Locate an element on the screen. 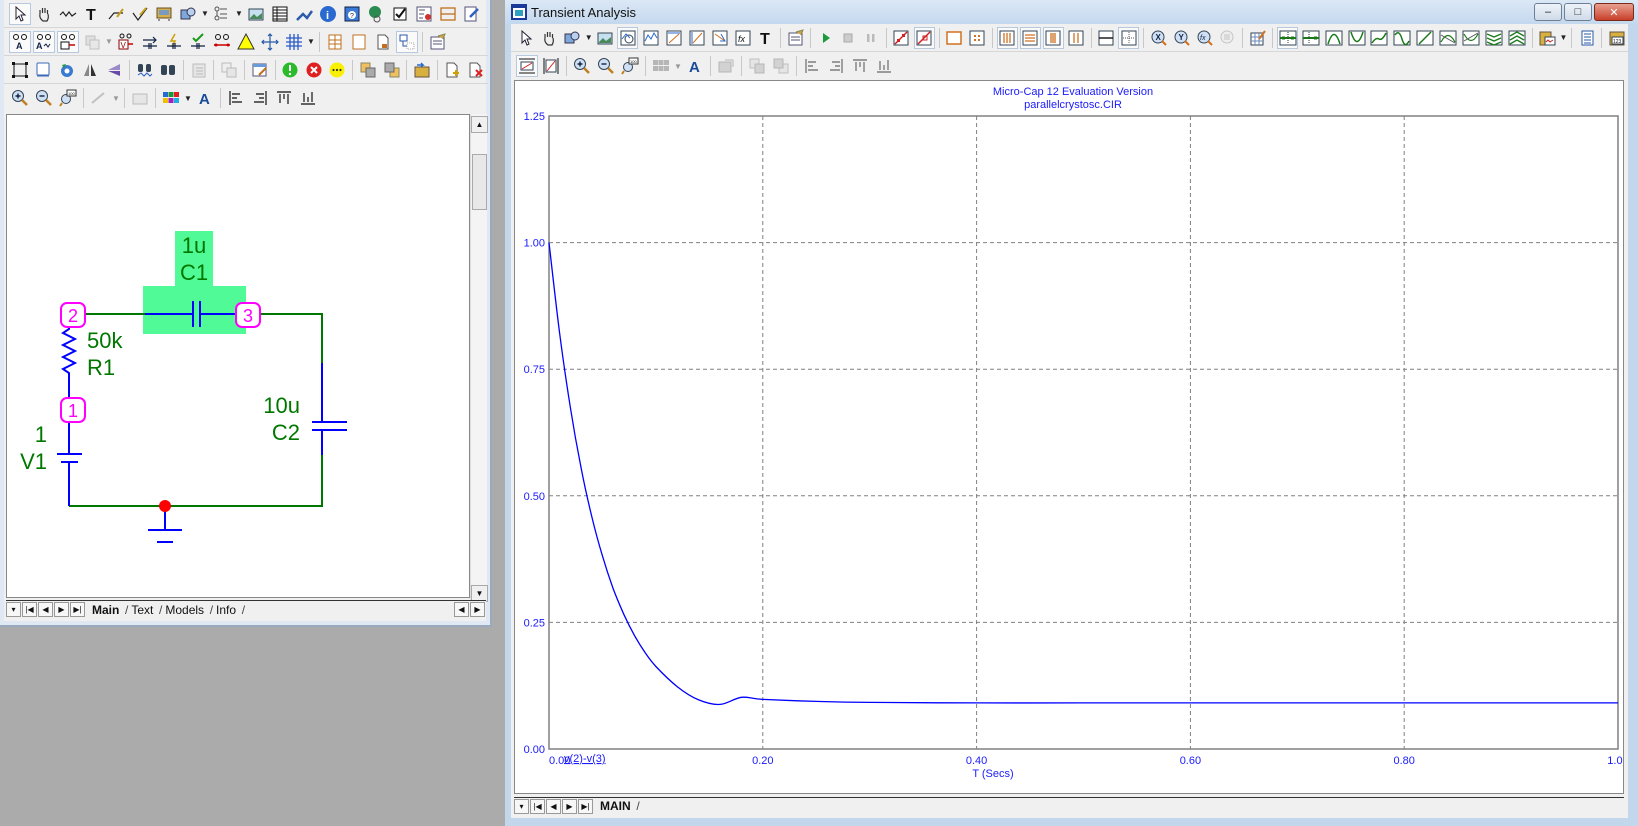 This screenshot has height=826, width=1638. shapes-button is located at coordinates (572, 38).